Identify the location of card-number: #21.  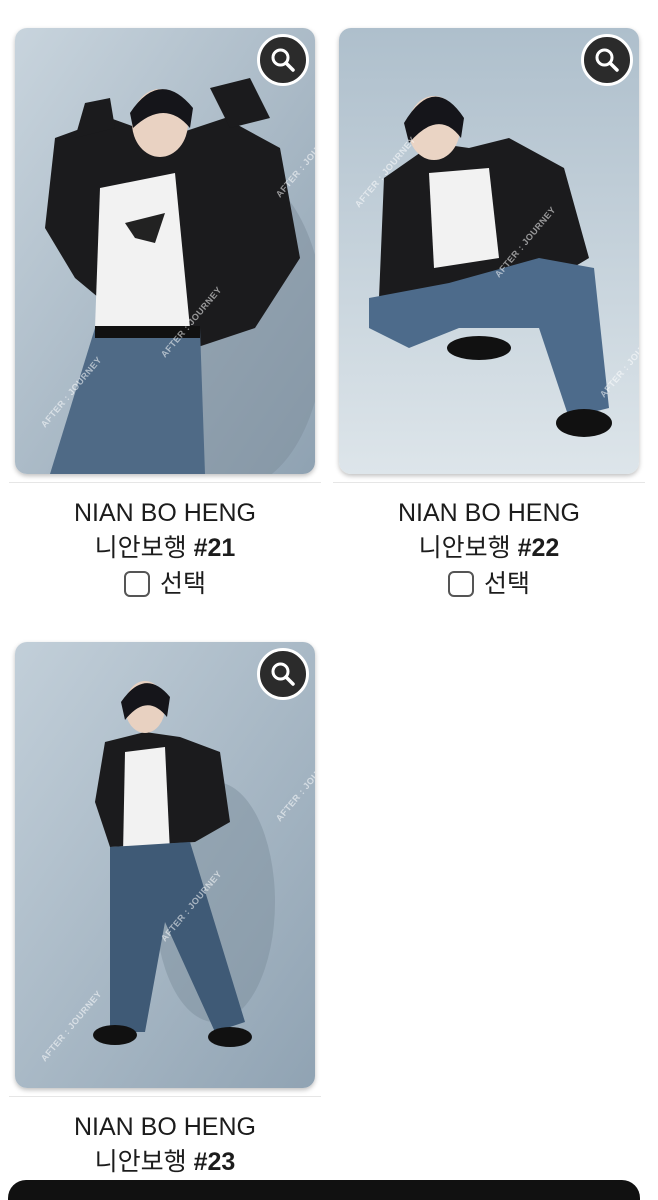
(214, 548).